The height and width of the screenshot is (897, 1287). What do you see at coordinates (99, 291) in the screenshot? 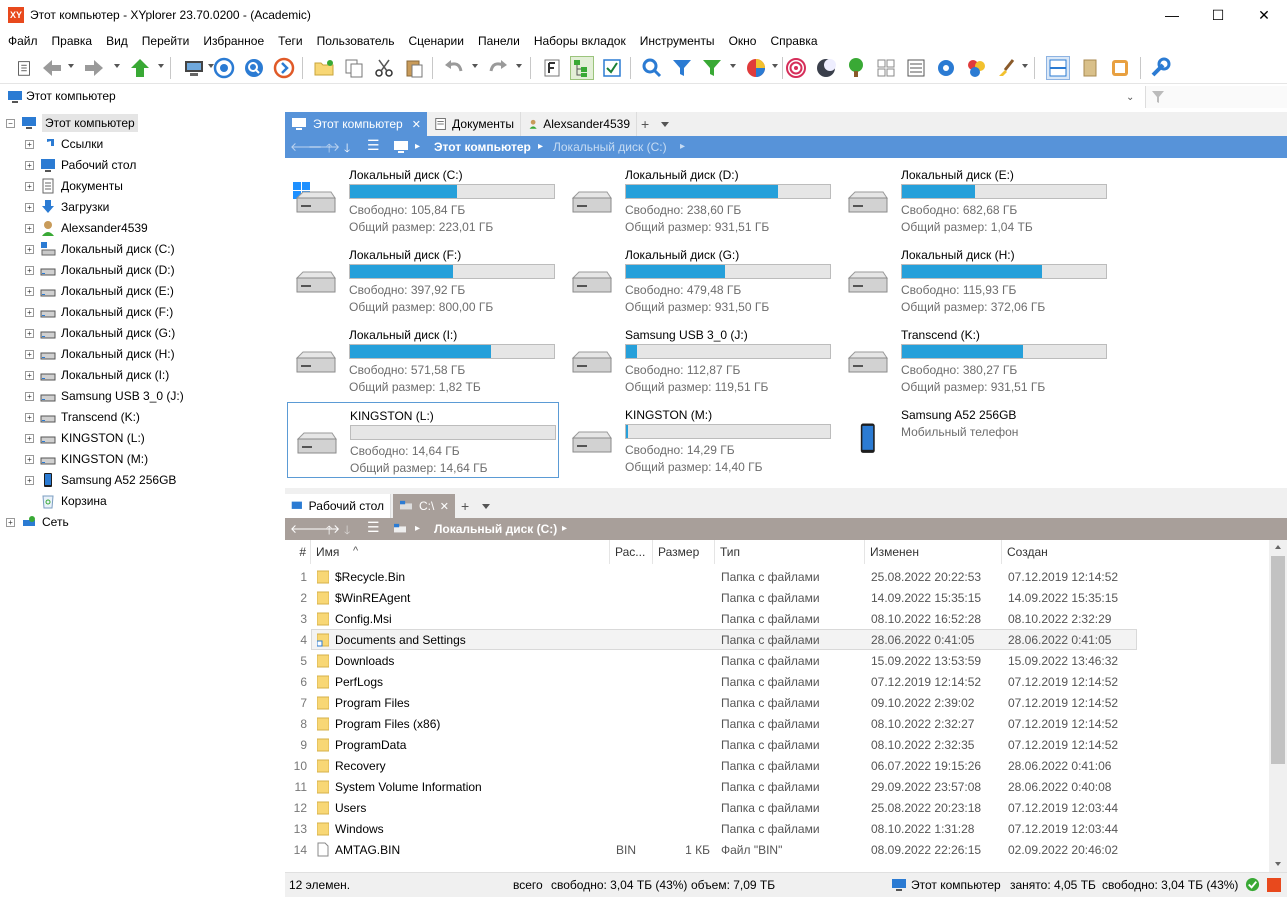
I see `tree-item: + Локальный диск (E:)` at bounding box center [99, 291].